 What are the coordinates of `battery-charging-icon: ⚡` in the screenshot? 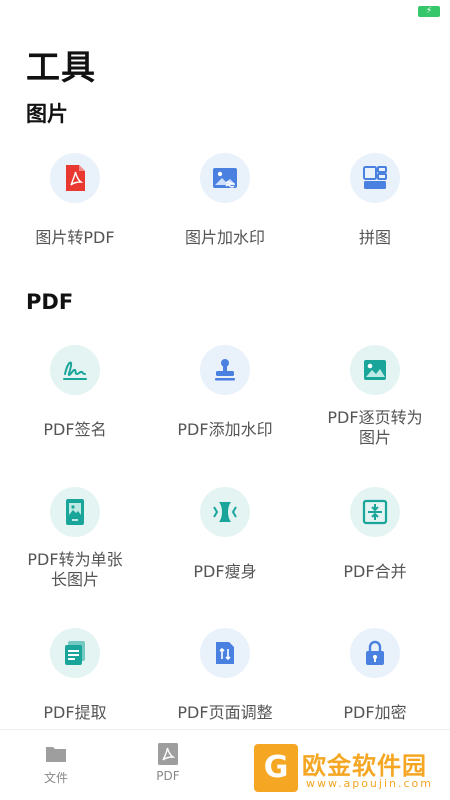 It's located at (429, 11).